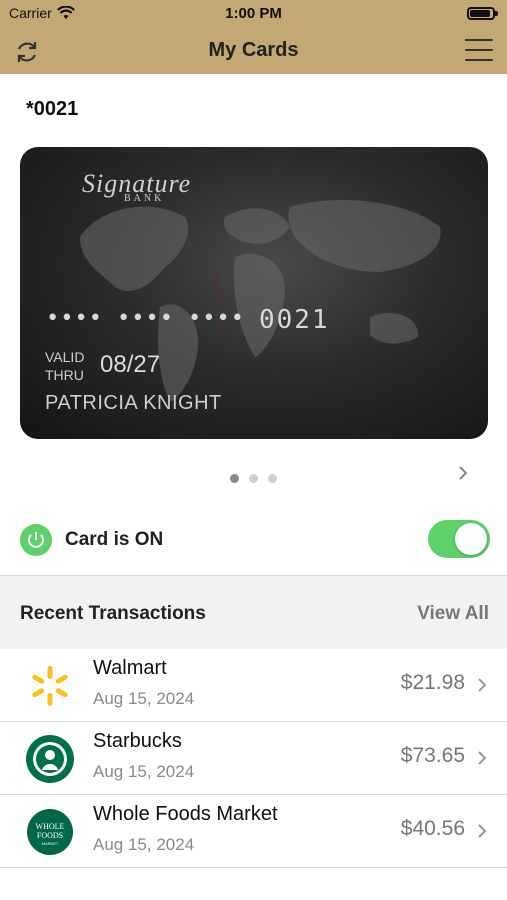  I want to click on logo-text-market: MARKET, so click(50, 843).